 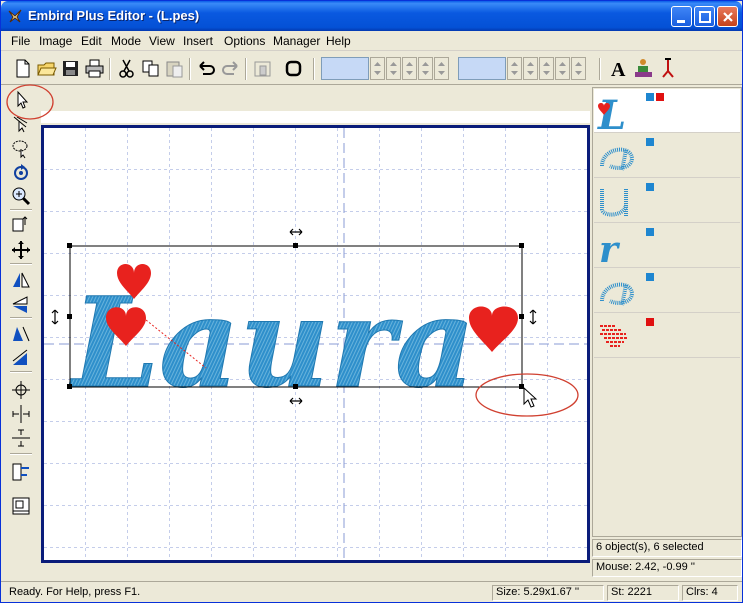 I want to click on mirror-horizontal-tool, so click(x=21, y=280).